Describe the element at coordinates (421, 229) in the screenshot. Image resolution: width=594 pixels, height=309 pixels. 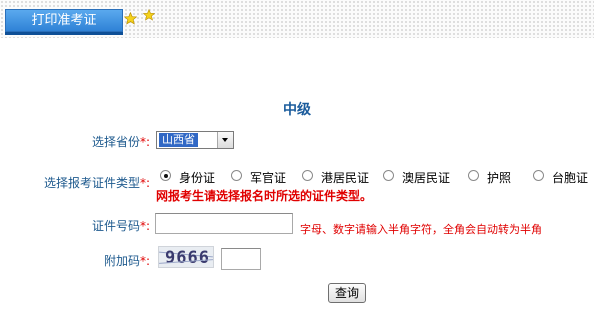
I see `id-number-hint: 字母、数字请输入半角字符，全角会自动转为半角` at that location.